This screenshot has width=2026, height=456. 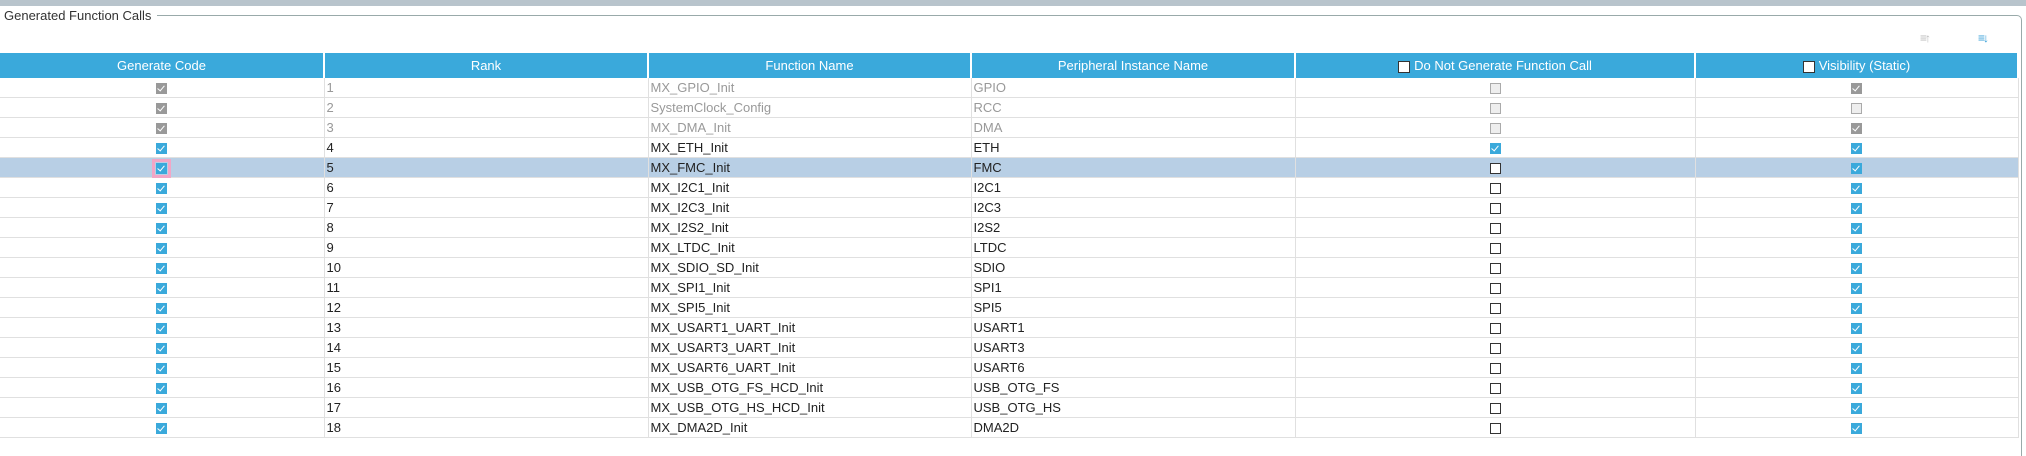 I want to click on function-name-cell: SystemClock_Config, so click(x=810, y=107).